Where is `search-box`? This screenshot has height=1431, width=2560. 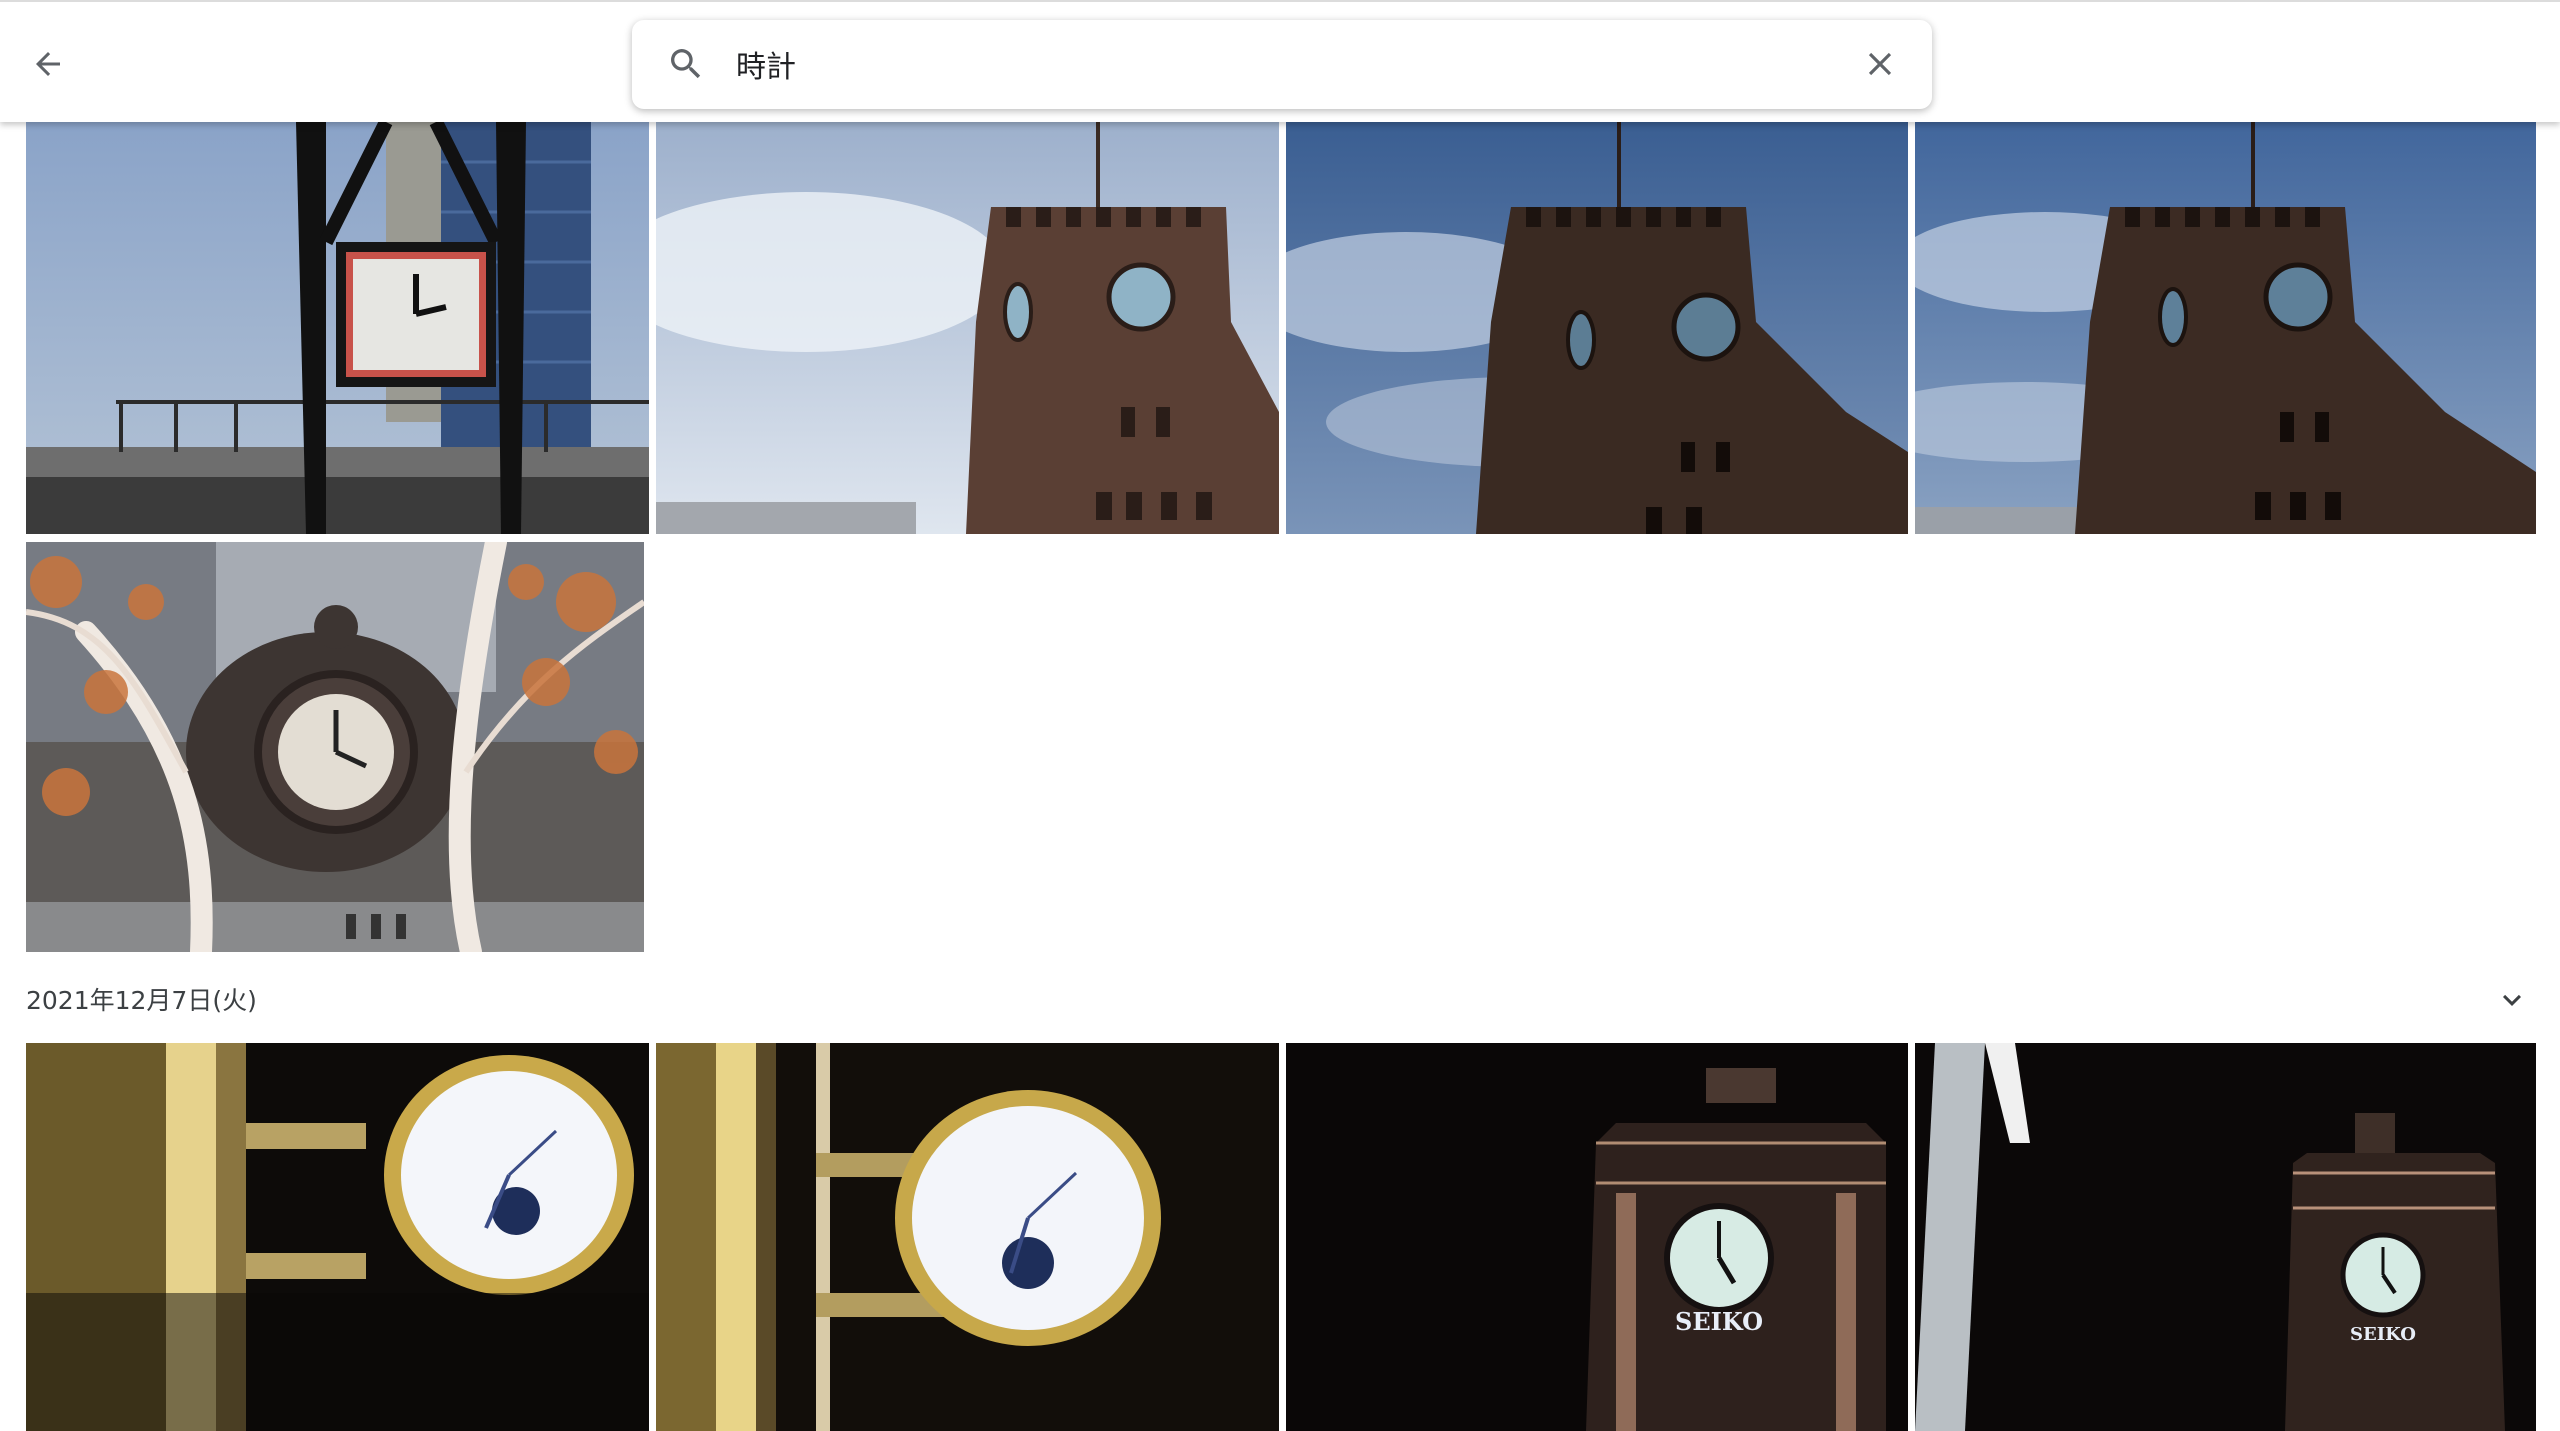 search-box is located at coordinates (1282, 64).